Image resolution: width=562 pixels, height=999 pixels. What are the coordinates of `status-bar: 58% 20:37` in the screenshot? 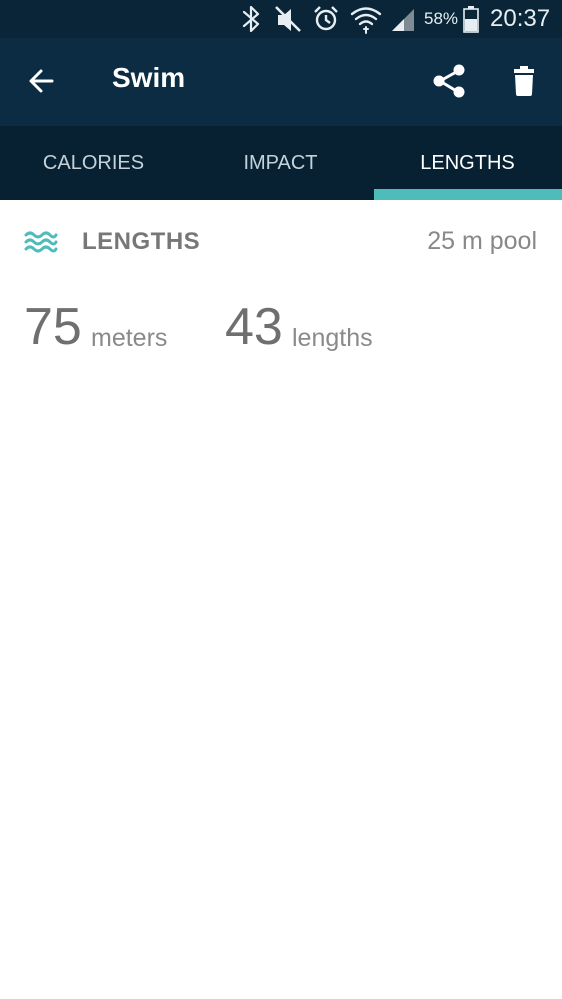 It's located at (281, 19).